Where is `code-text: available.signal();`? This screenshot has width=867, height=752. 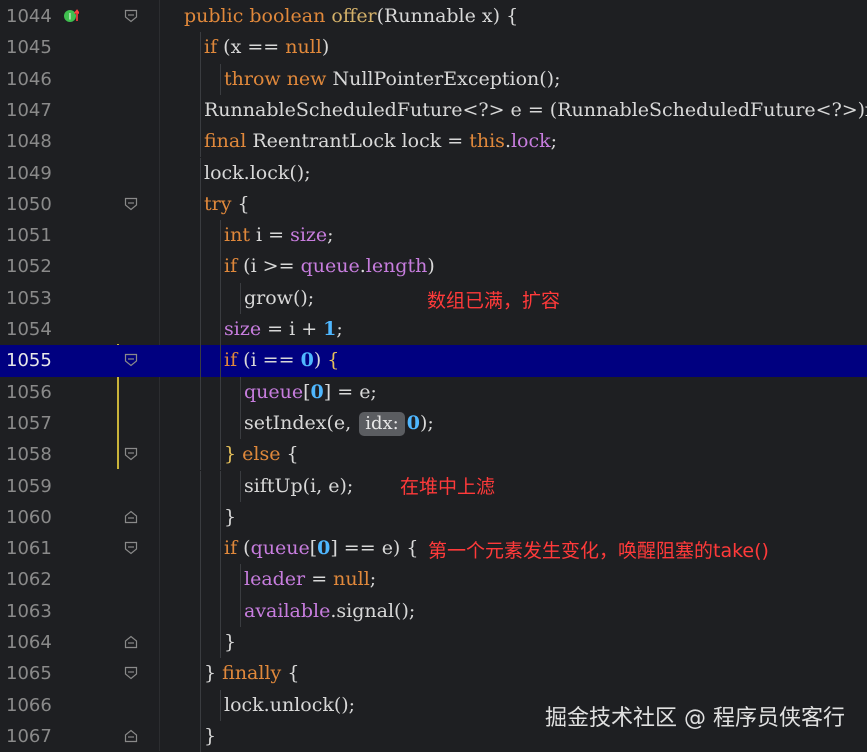
code-text: available.signal(); is located at coordinates (329, 611).